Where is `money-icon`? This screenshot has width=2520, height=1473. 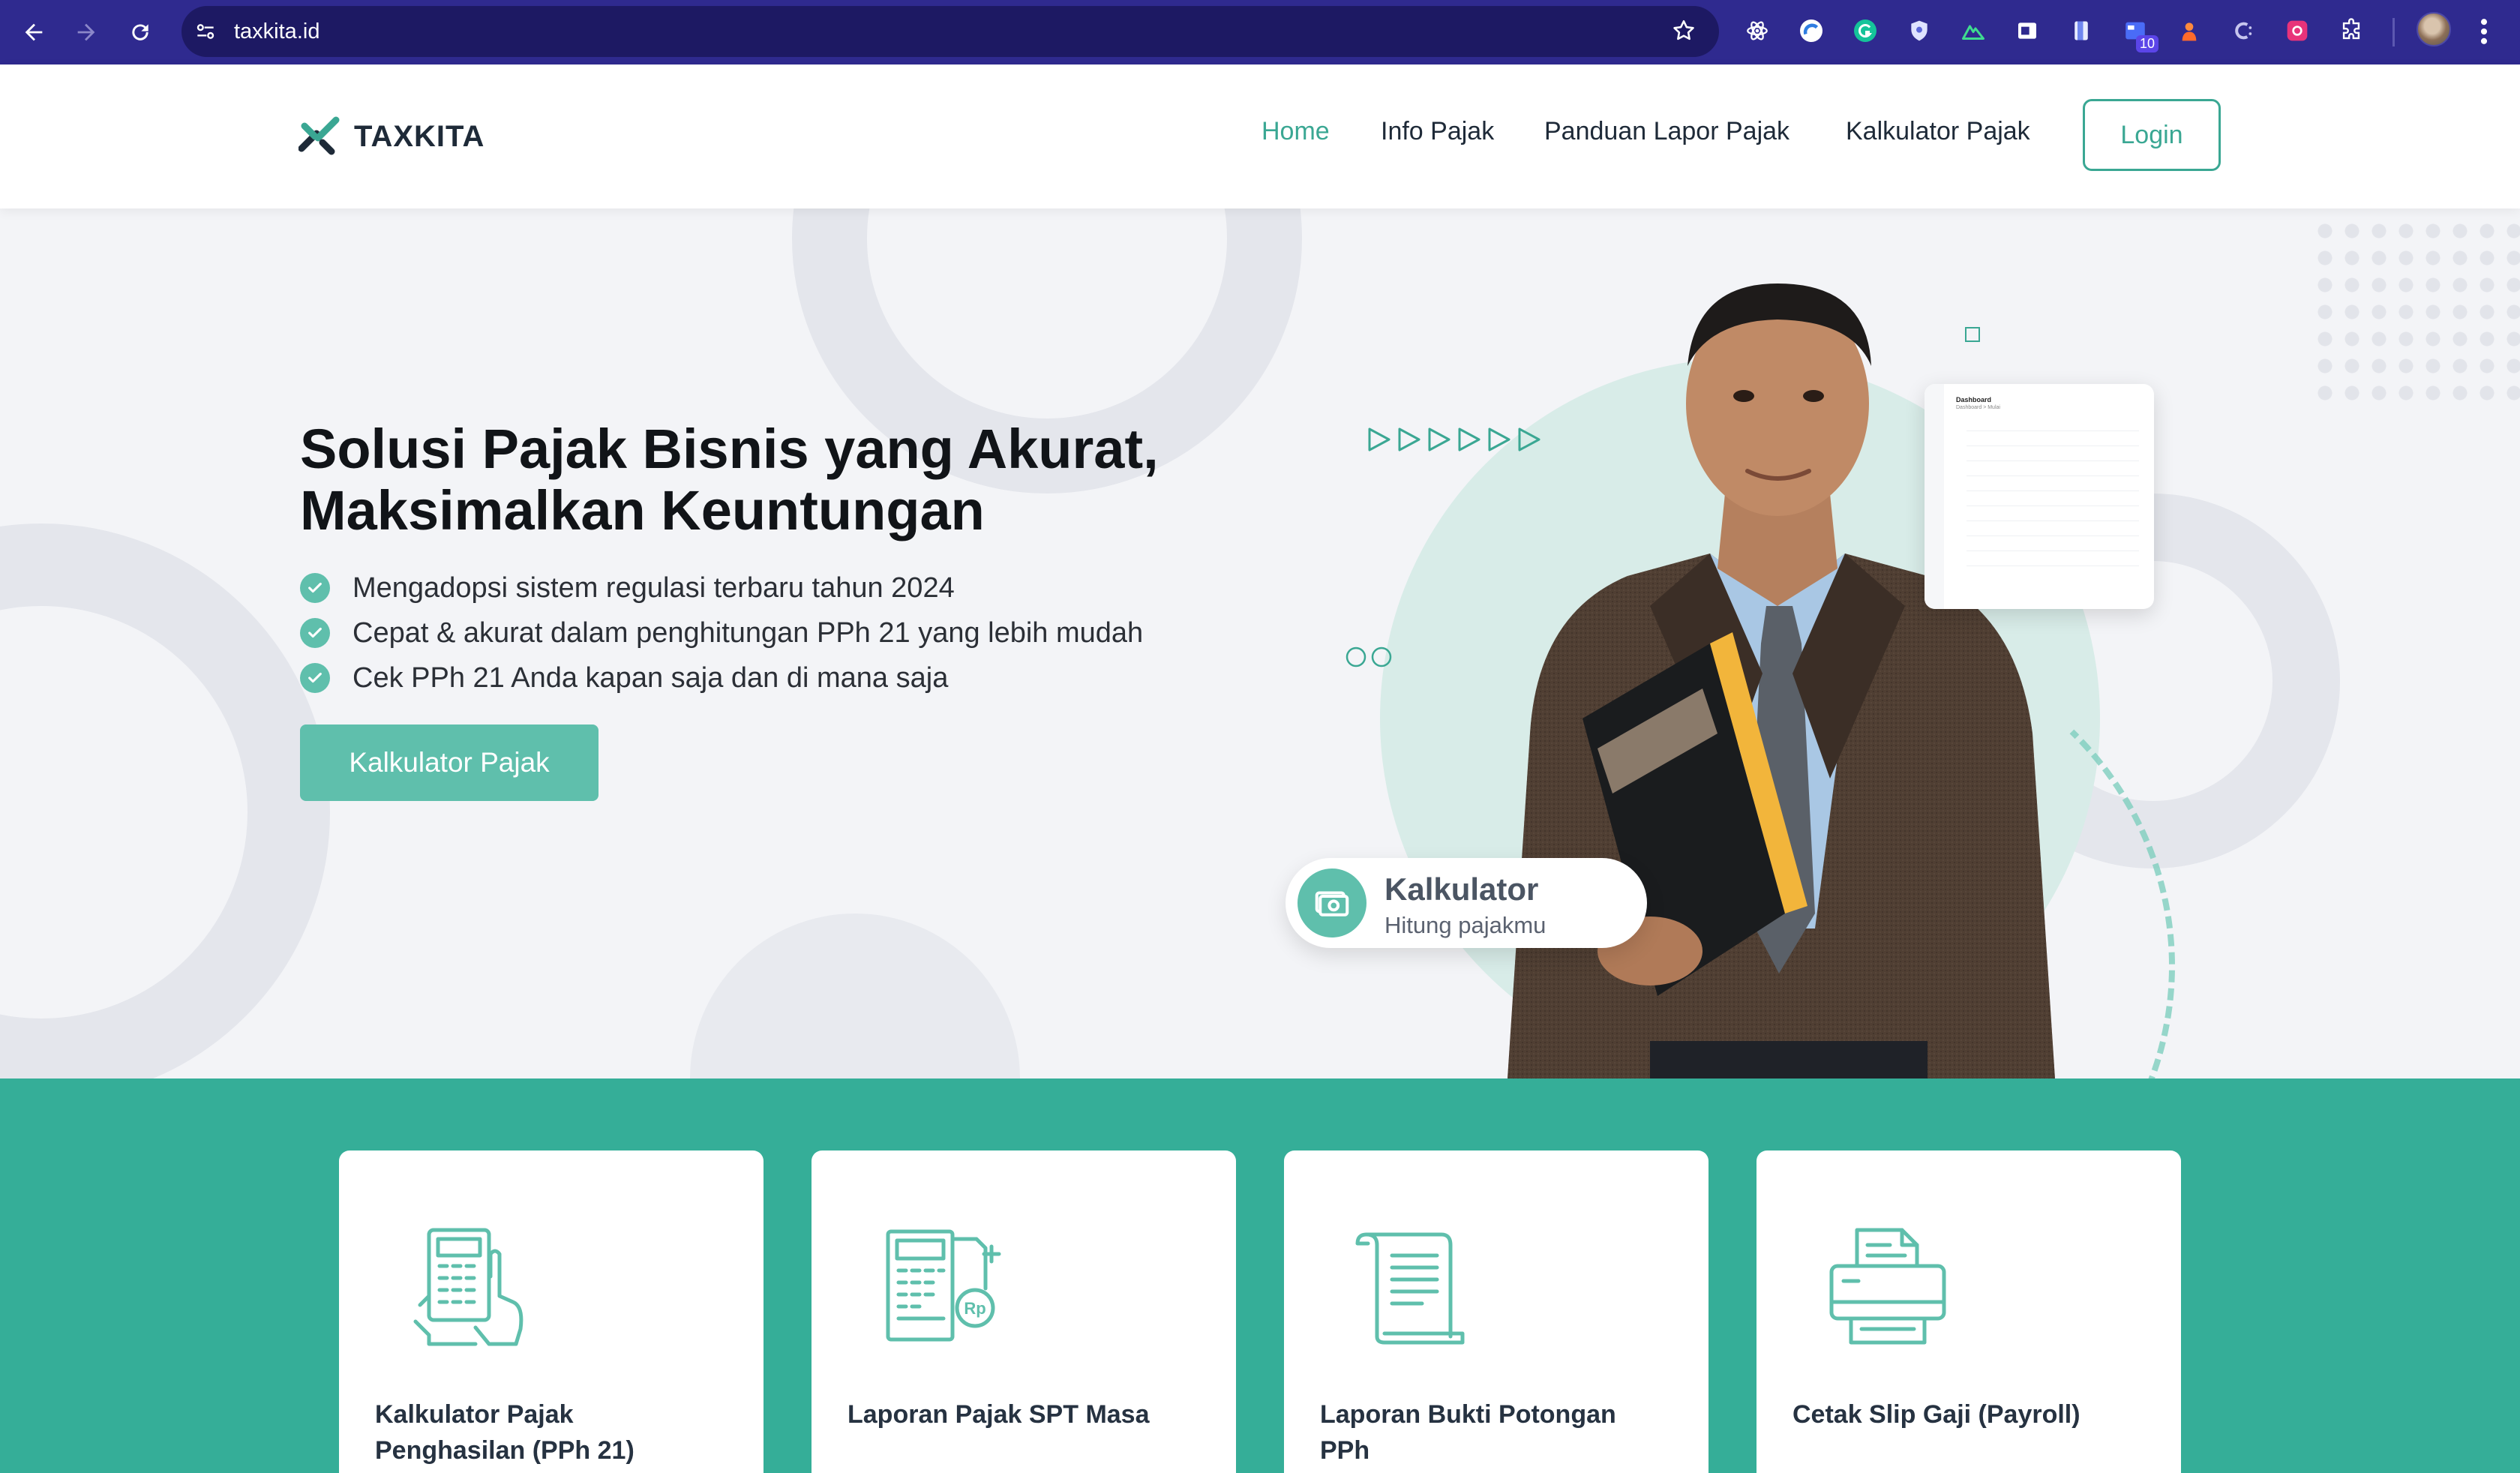 money-icon is located at coordinates (1332, 903).